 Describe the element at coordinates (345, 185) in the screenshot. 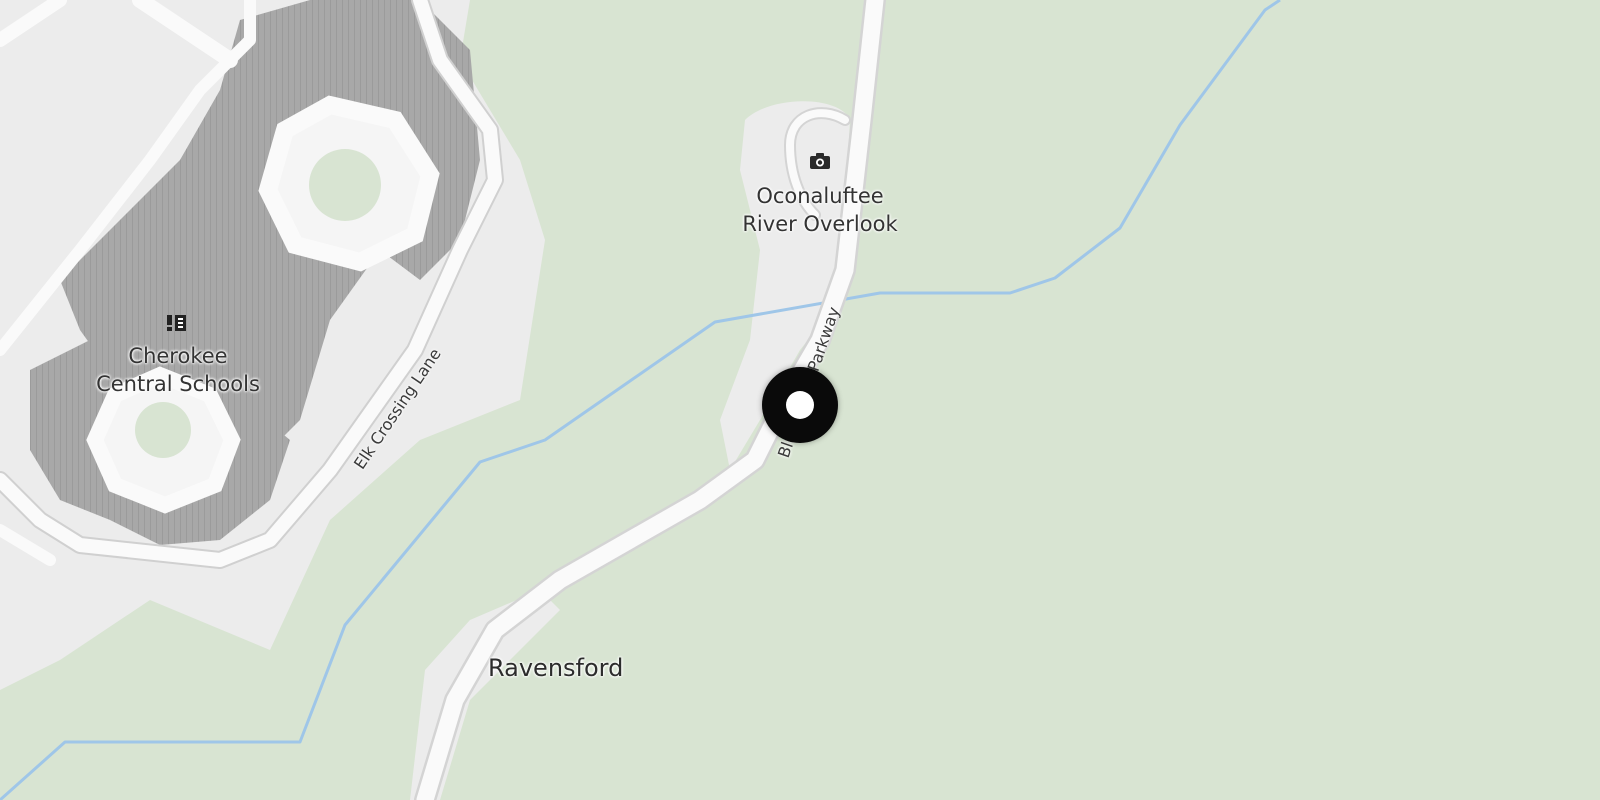

I see `courtyard-north-center` at that location.